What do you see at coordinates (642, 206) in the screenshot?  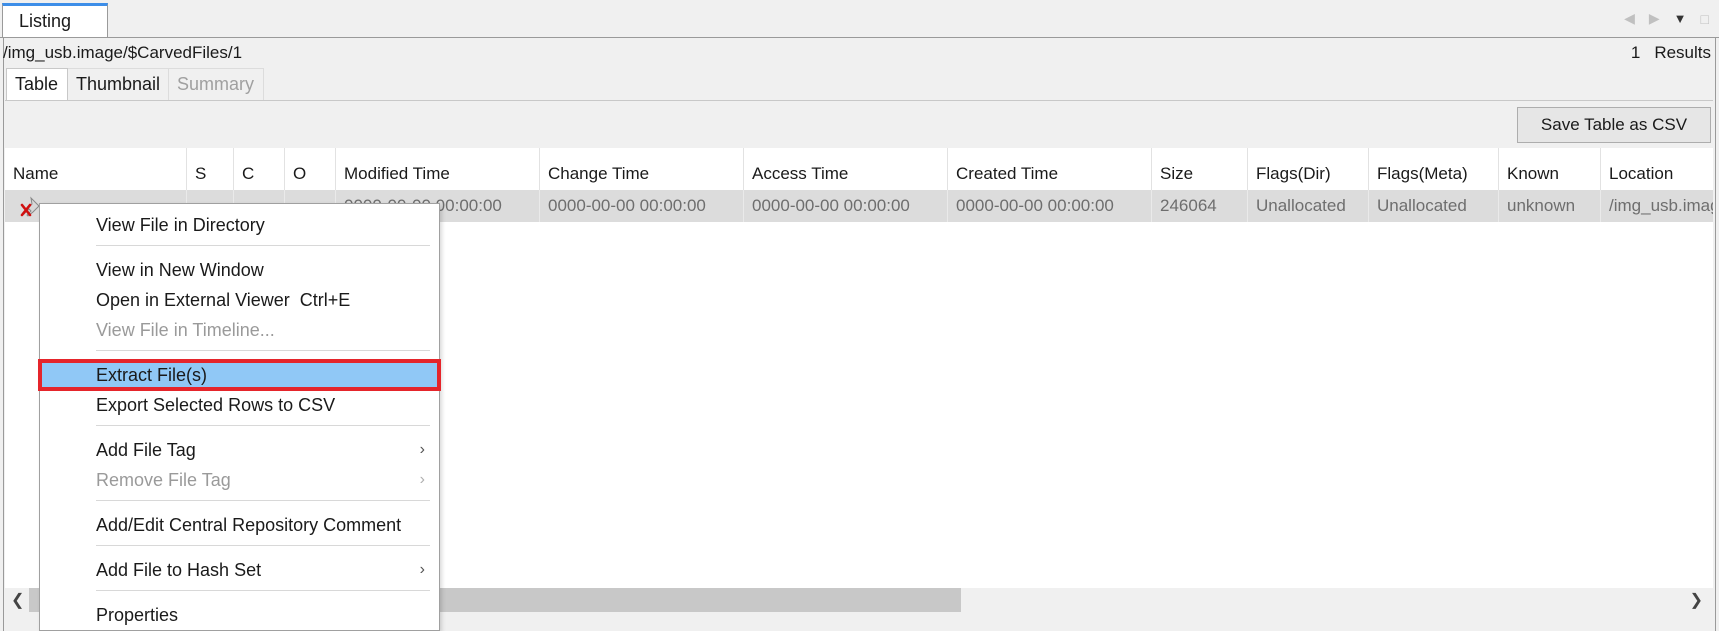 I see `cell-change-time: 0000-00-00 00:00:00` at bounding box center [642, 206].